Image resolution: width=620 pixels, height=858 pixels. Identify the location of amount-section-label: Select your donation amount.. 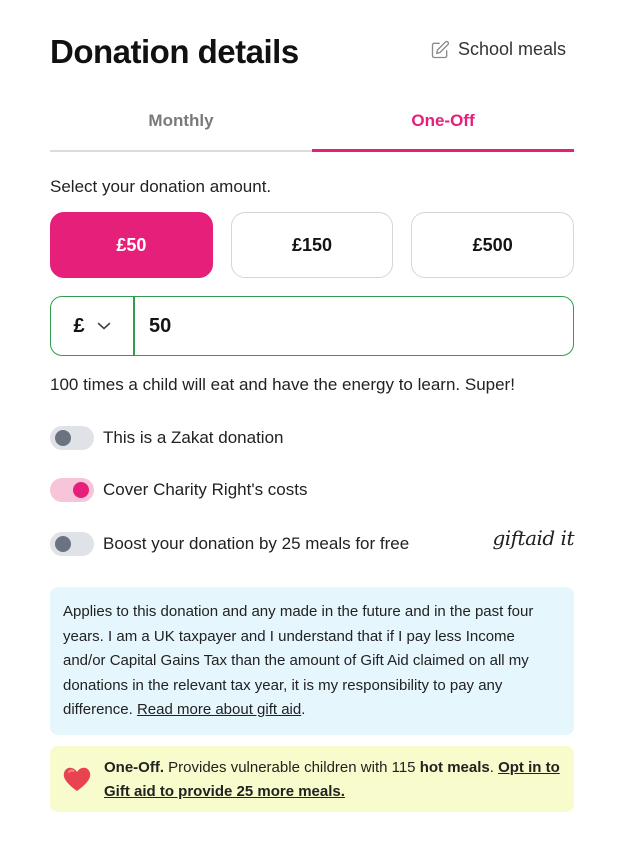
(161, 186).